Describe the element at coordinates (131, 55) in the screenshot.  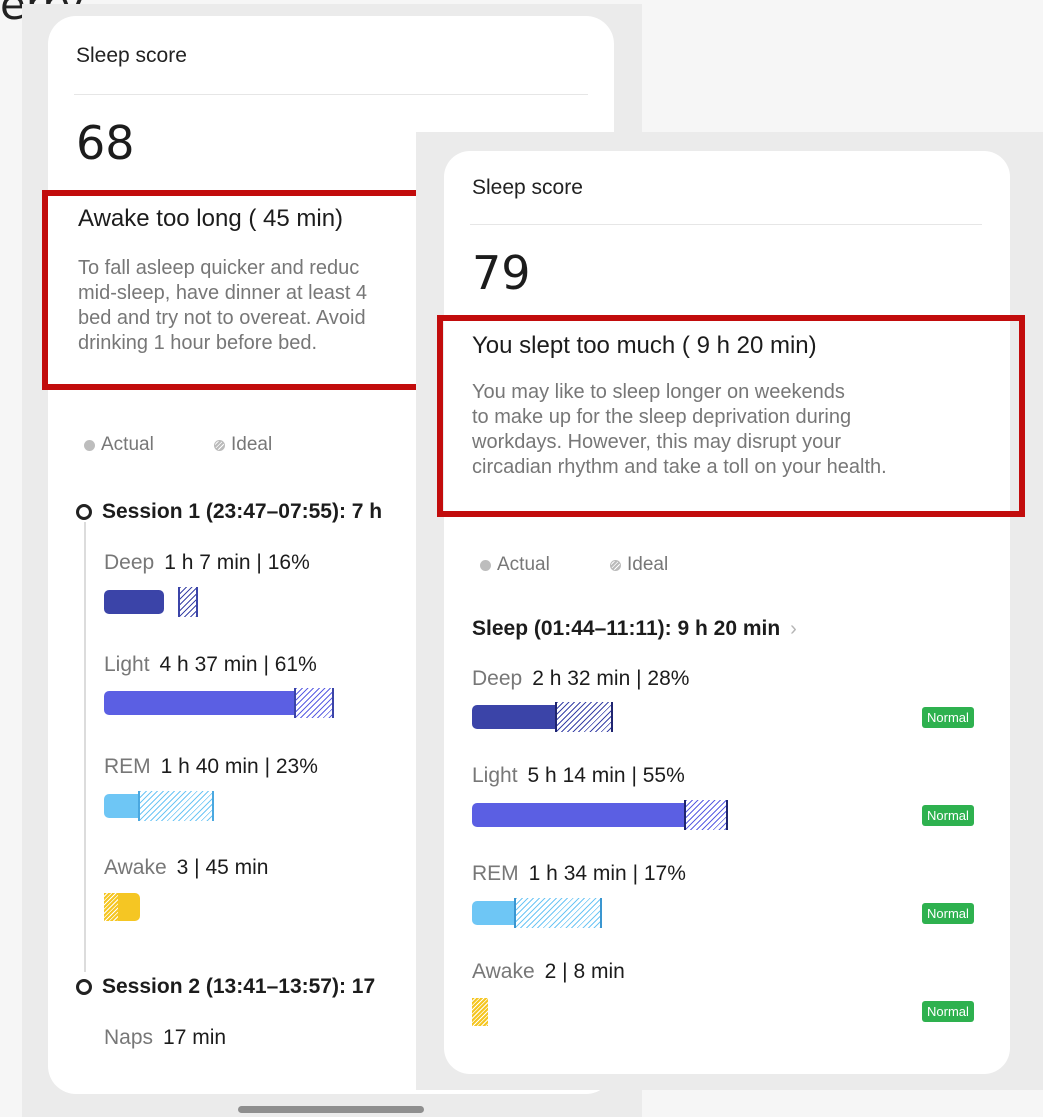
I see `left-card-header: Sleep score` at that location.